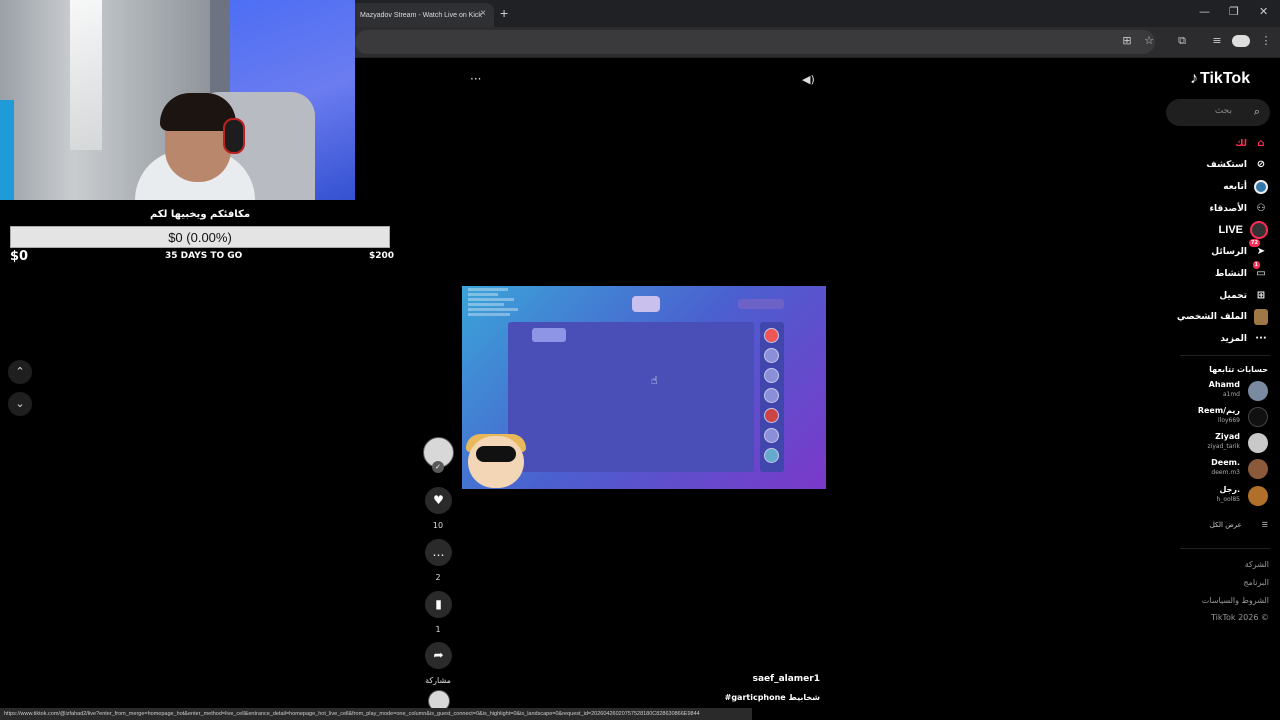  I want to click on media-icon: ≡, so click(1217, 41).